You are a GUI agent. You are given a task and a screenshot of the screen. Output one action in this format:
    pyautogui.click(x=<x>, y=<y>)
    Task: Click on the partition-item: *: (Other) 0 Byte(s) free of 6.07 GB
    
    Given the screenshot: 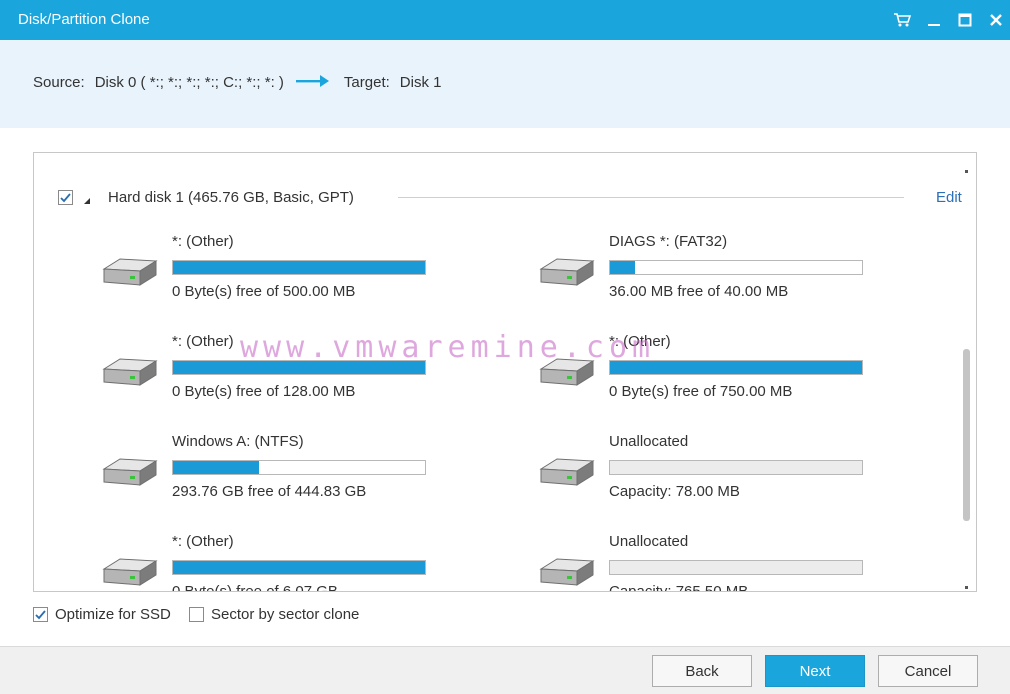 What is the action you would take?
    pyautogui.click(x=262, y=562)
    